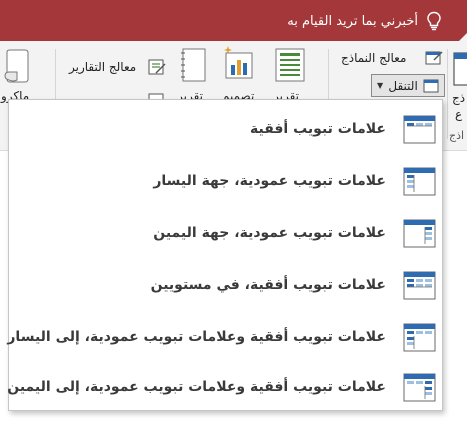 The height and width of the screenshot is (421, 467). I want to click on menu-item-label: علامات تبويب عمودية، جهة اليمين, so click(269, 233).